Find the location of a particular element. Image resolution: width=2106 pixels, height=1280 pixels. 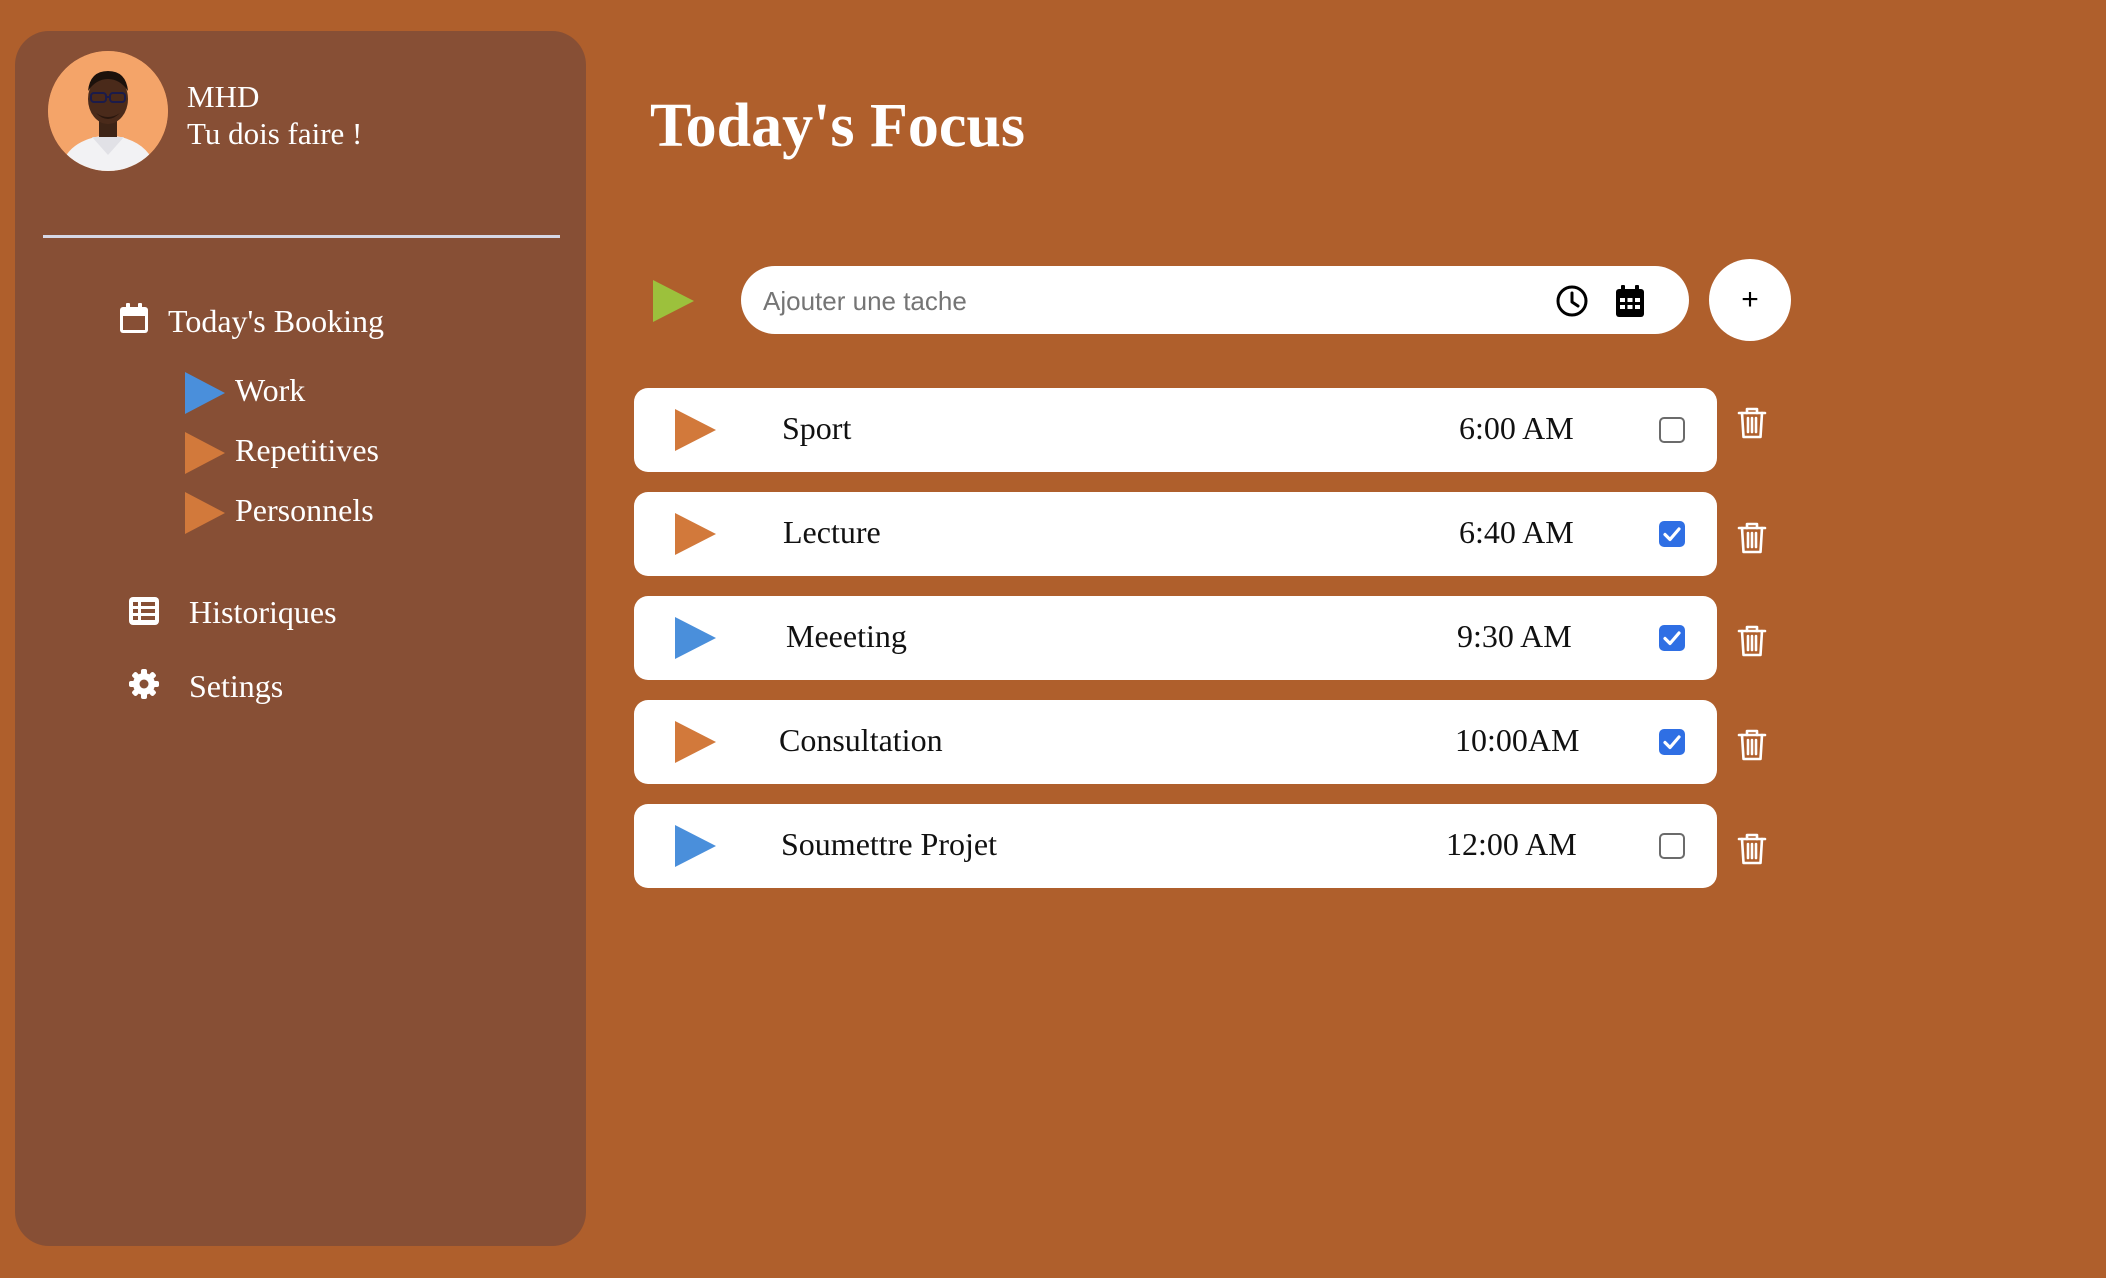

nav-label-settings: Setings is located at coordinates (236, 686).